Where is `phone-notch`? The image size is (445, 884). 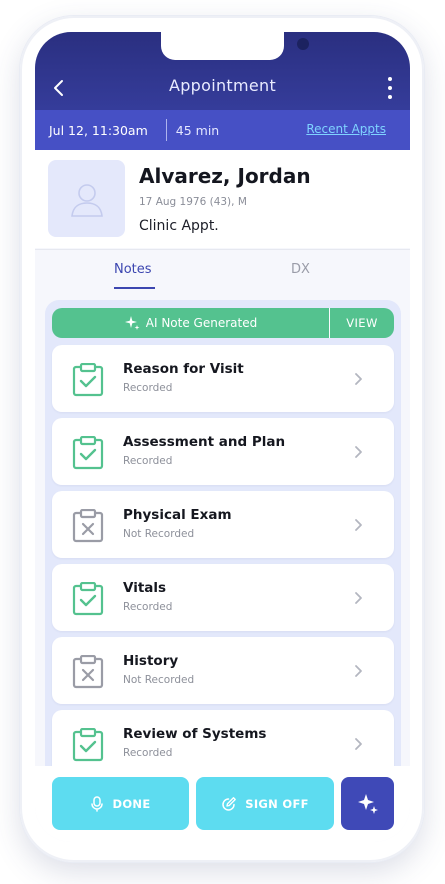 phone-notch is located at coordinates (235, 46).